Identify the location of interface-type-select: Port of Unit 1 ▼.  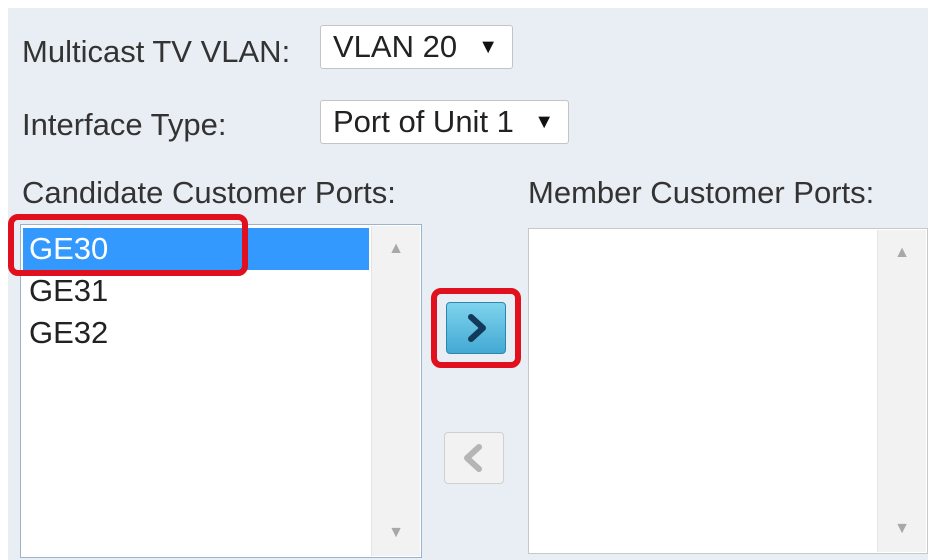
(444, 122).